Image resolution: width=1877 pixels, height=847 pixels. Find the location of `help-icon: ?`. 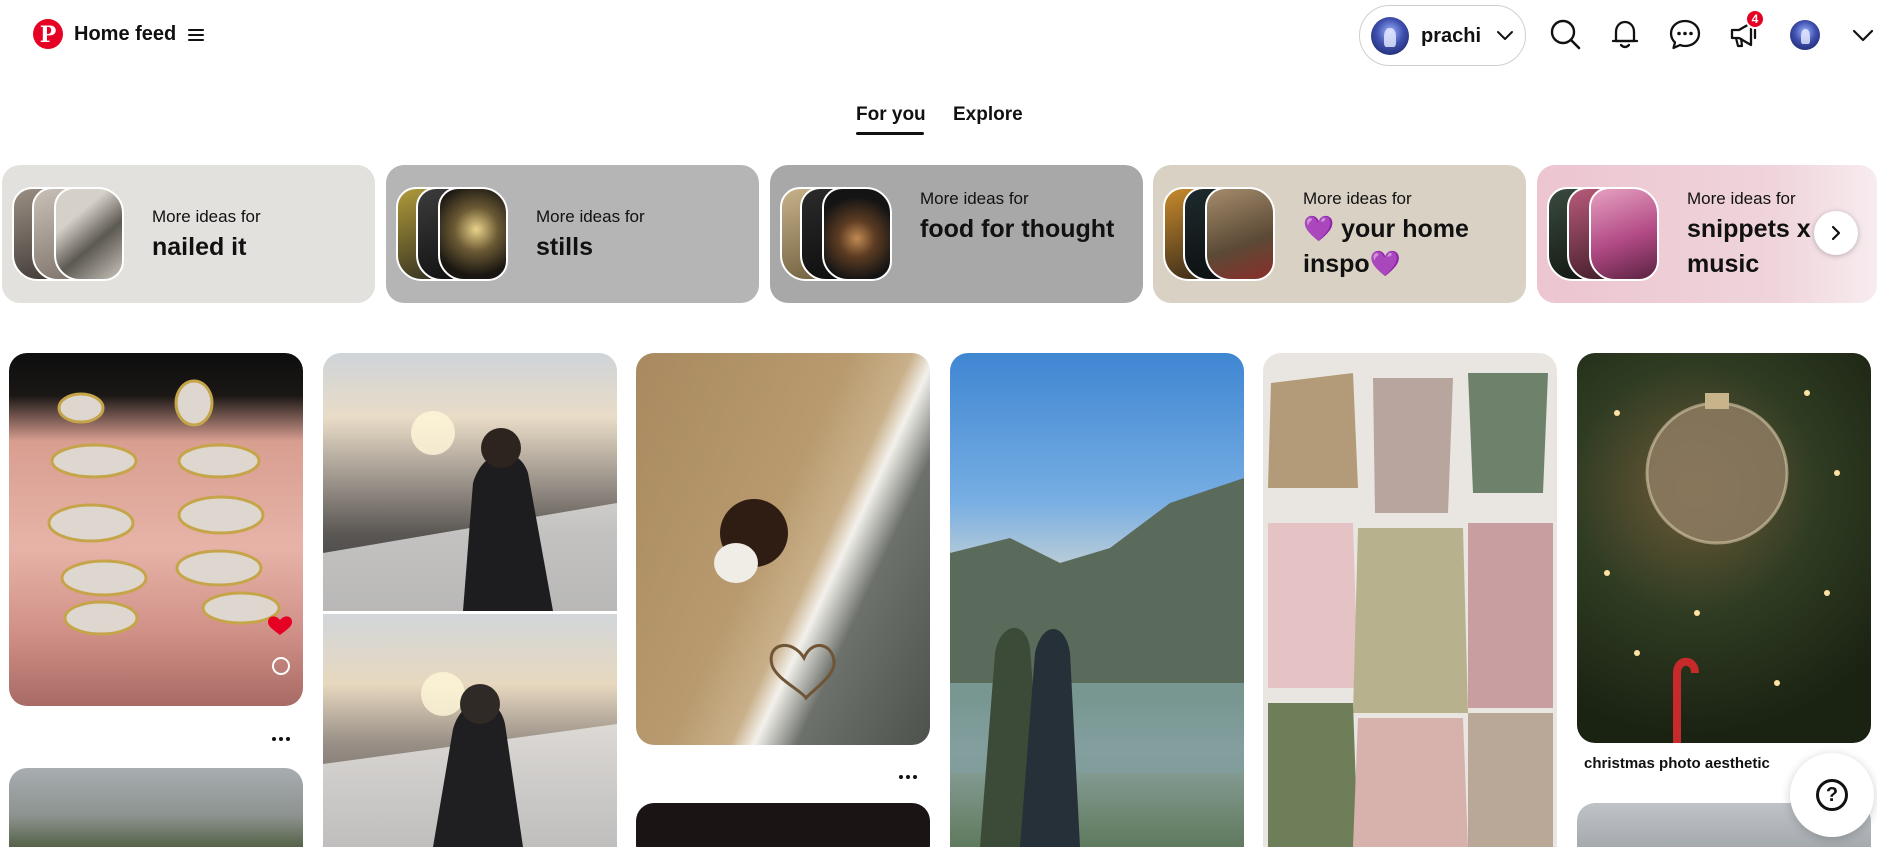

help-icon: ? is located at coordinates (1832, 795).